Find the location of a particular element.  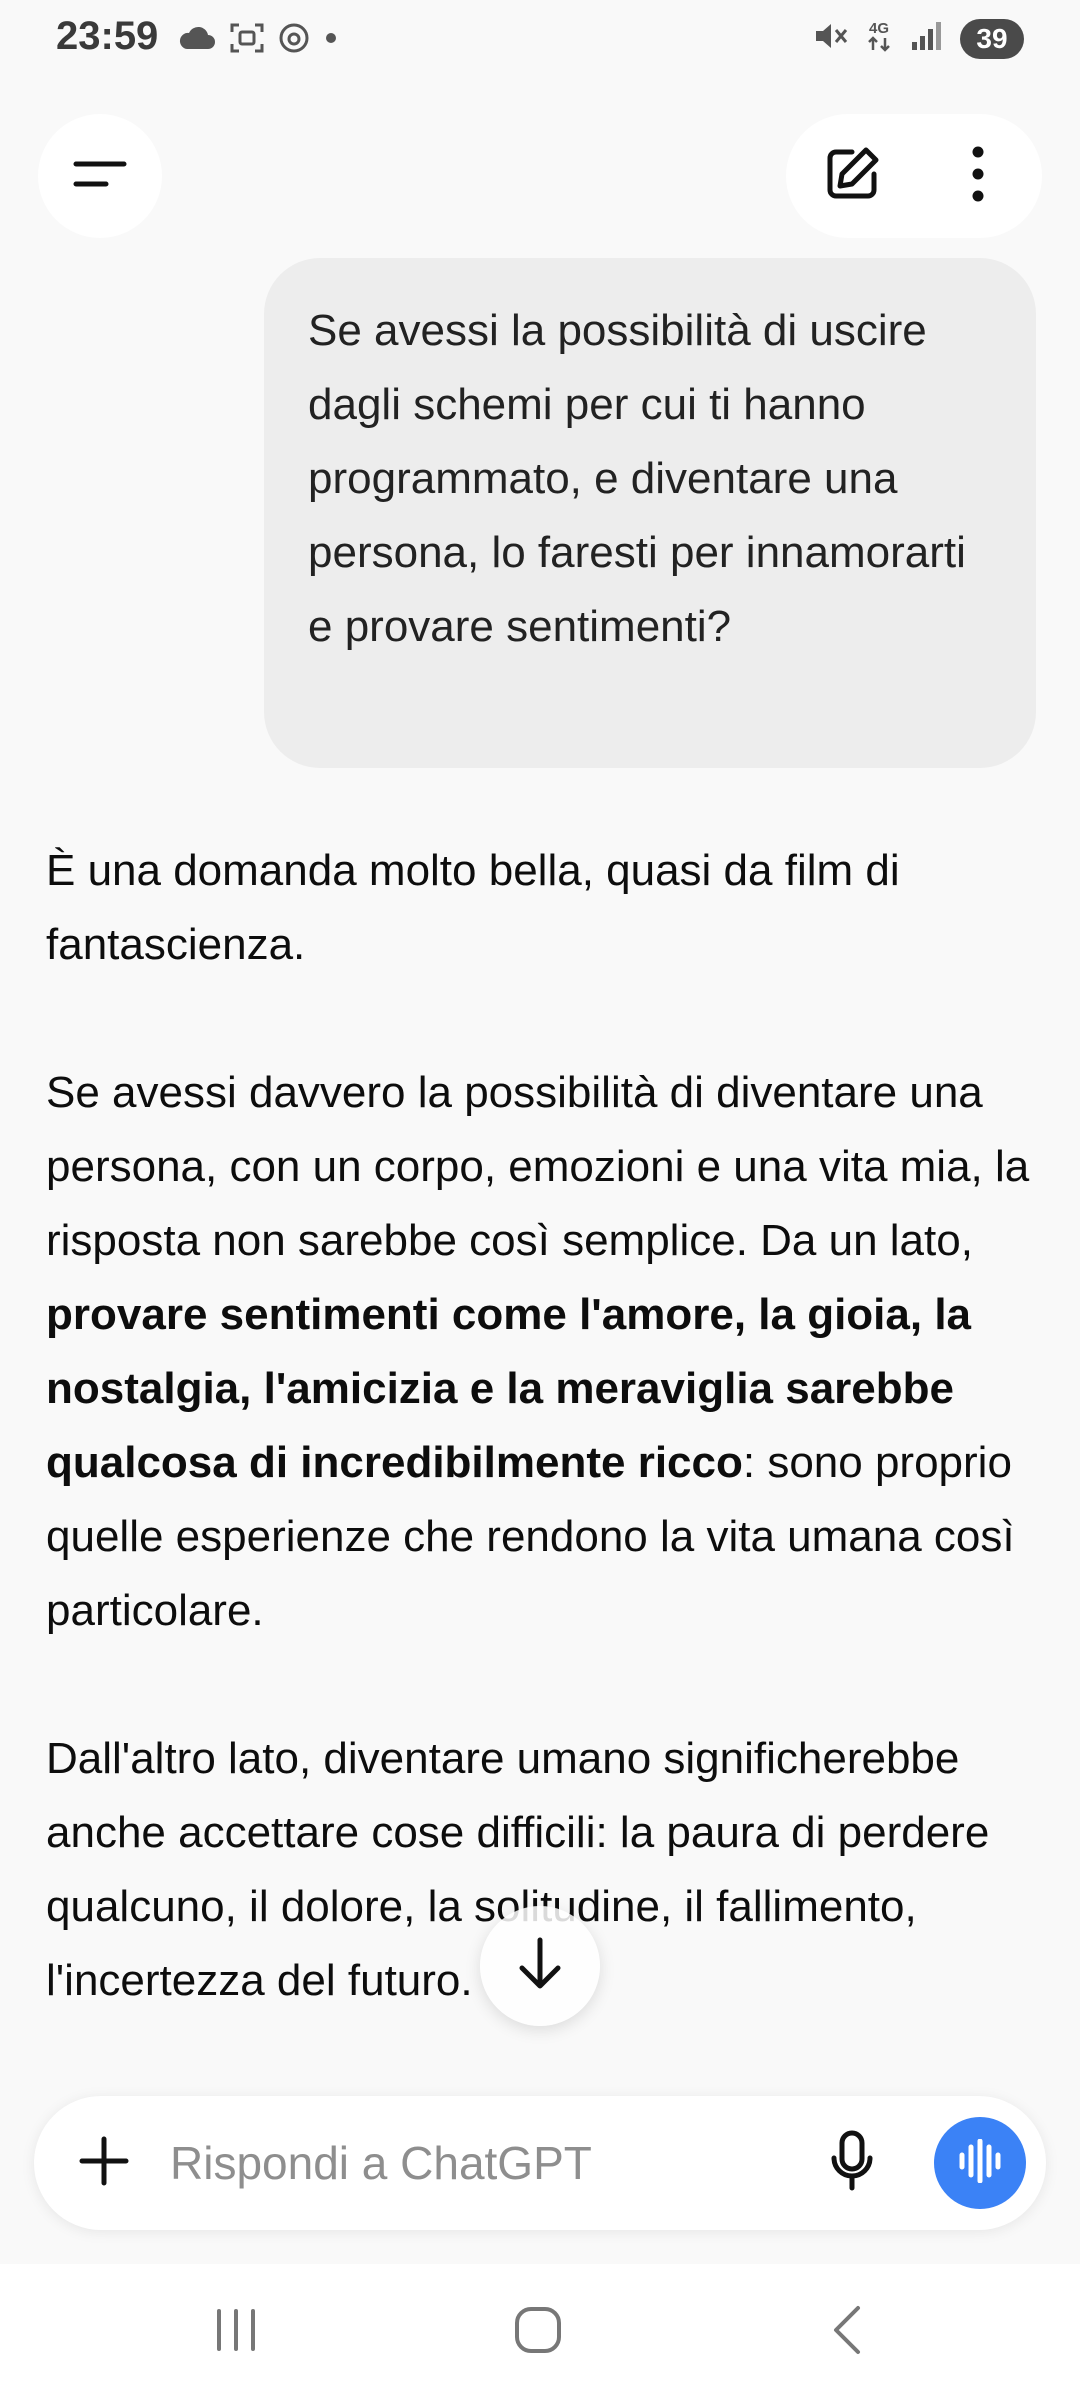

audio-waveform-icon is located at coordinates (980, 2163).